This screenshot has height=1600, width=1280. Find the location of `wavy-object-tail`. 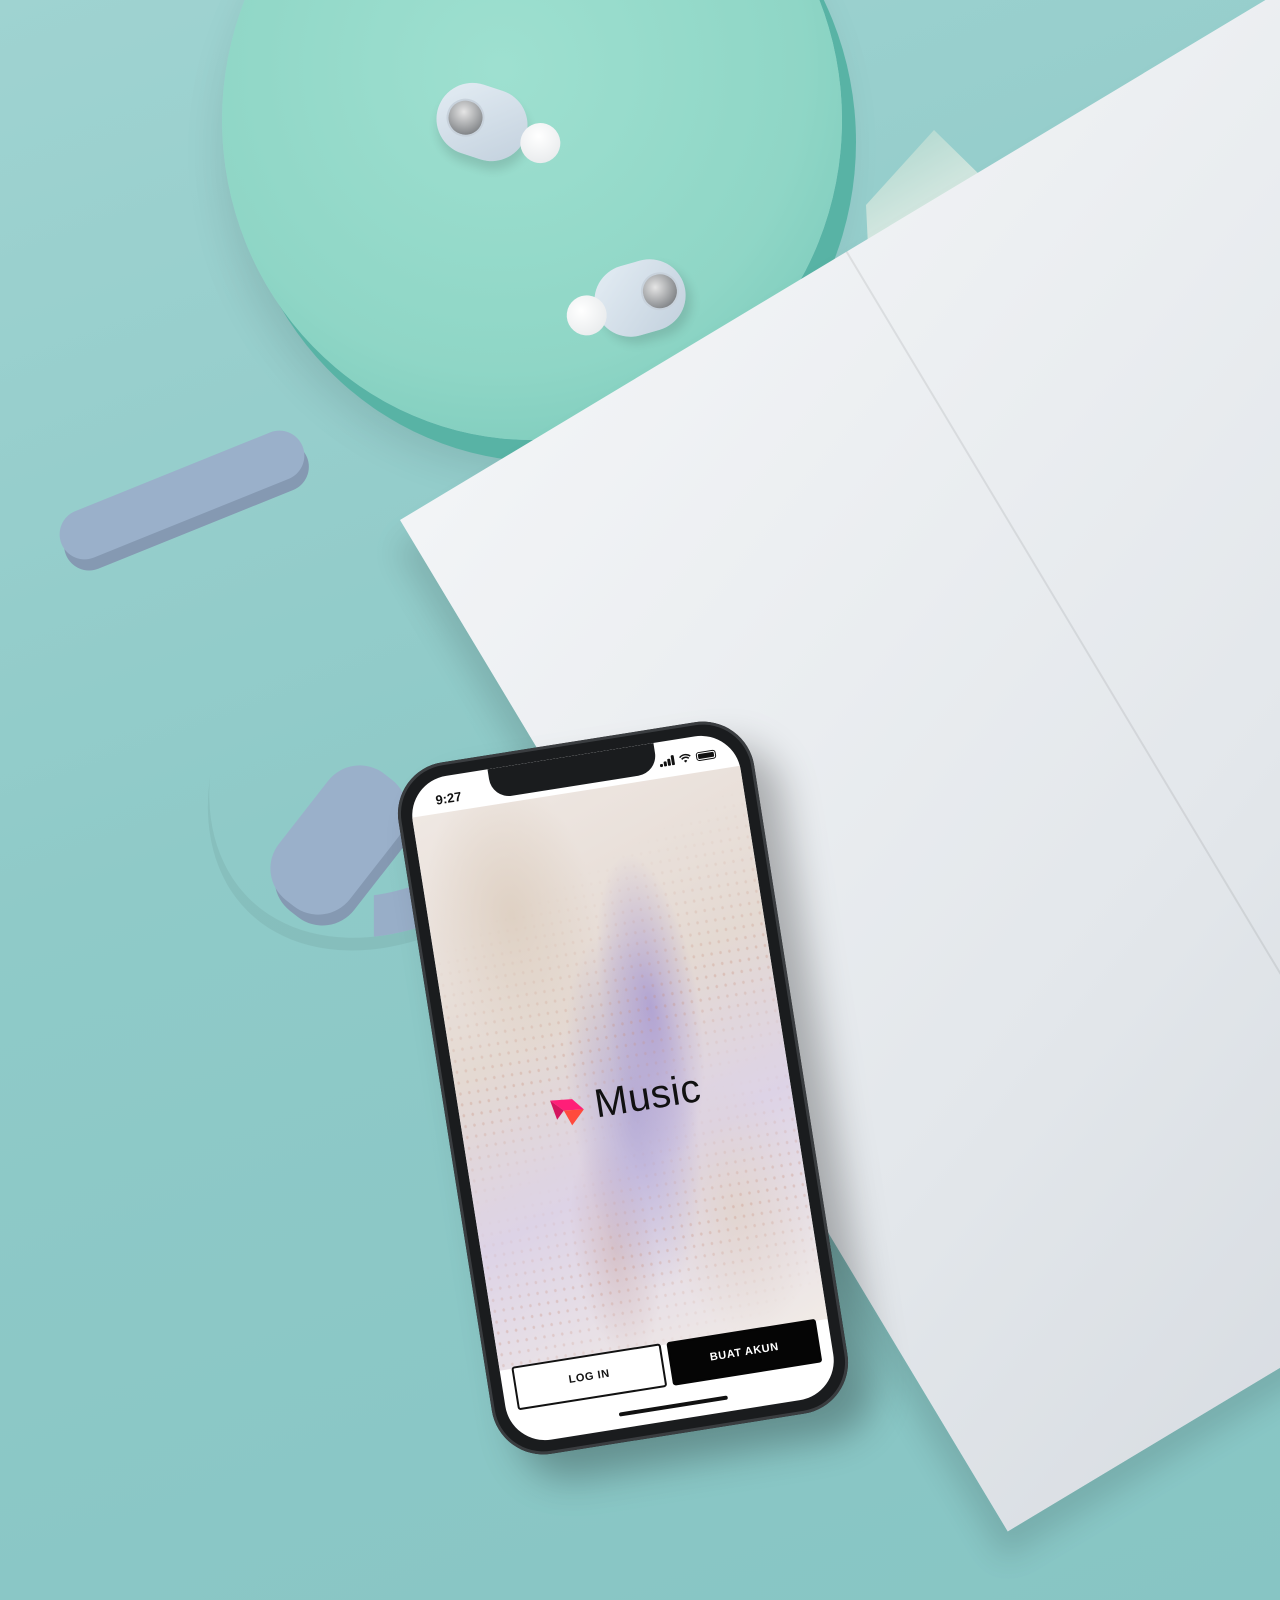

wavy-object-tail is located at coordinates (182, 495).